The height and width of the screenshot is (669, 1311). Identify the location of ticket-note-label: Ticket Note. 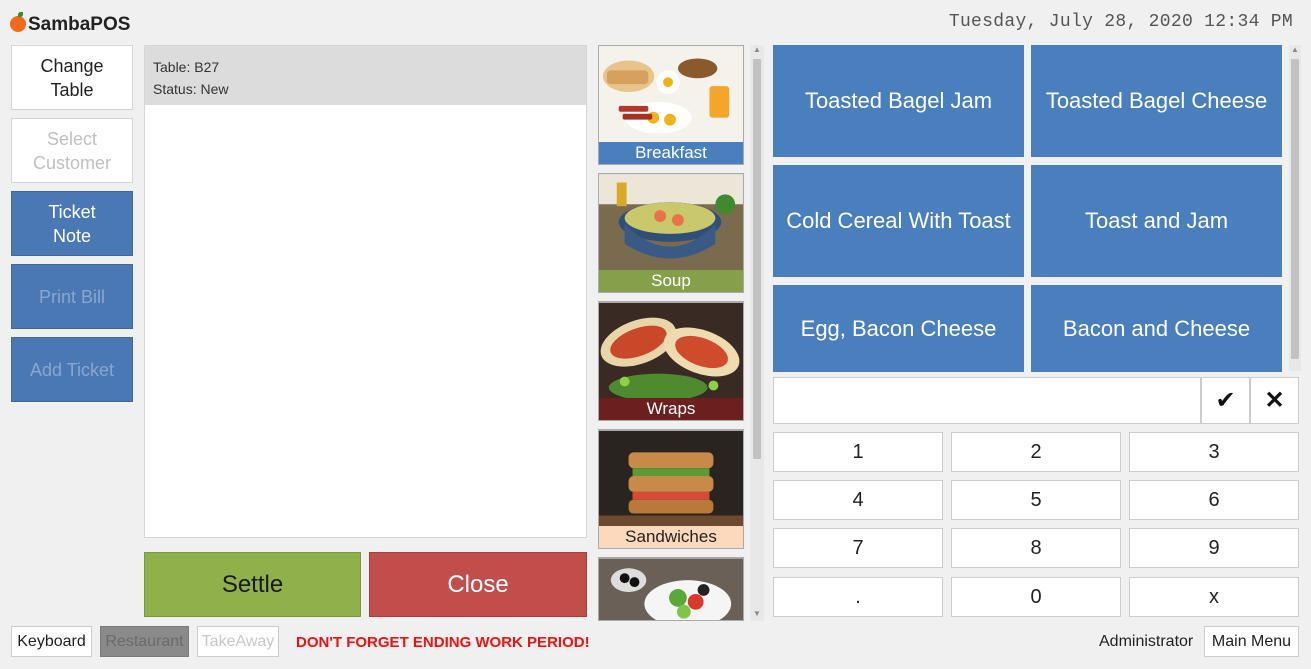
(72, 223).